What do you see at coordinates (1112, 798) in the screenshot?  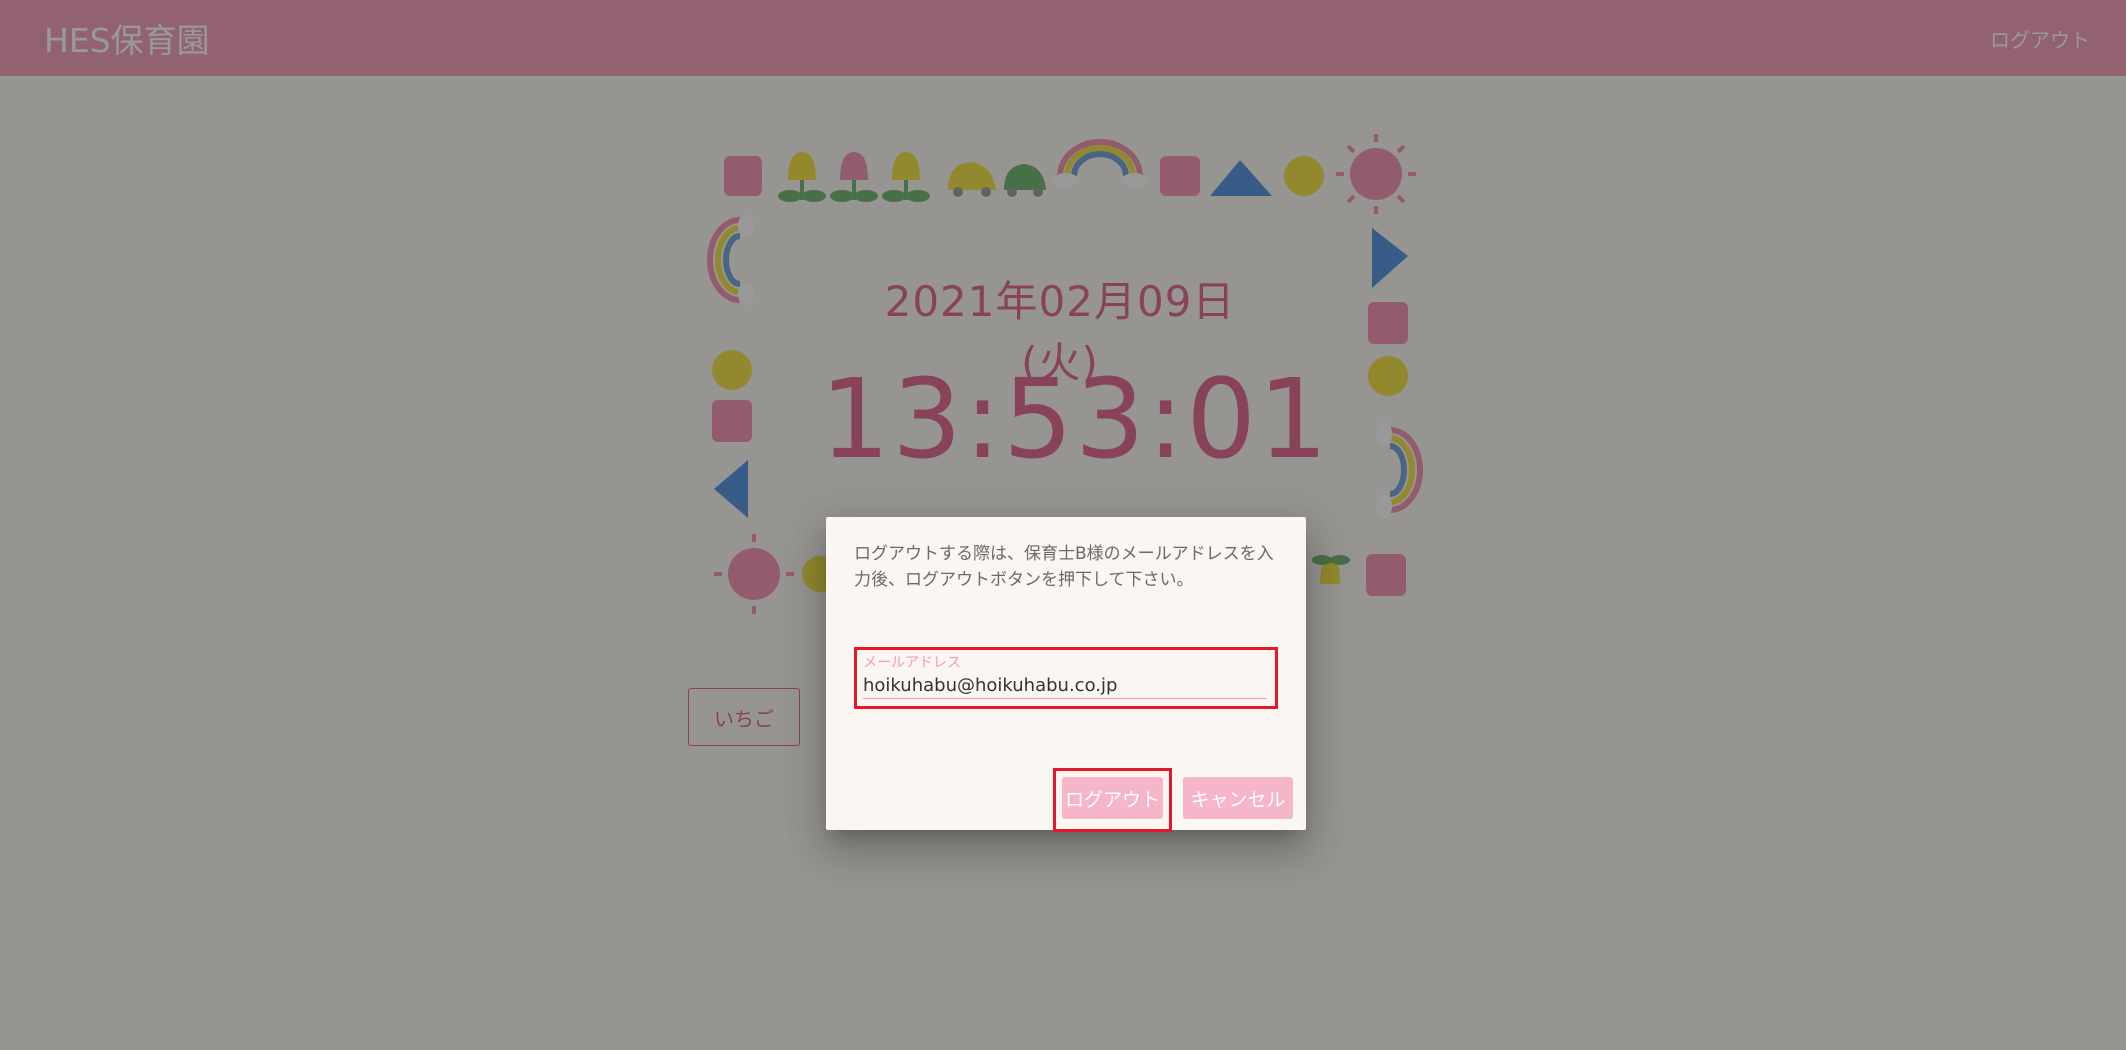 I see `logout-button: ログアウト` at bounding box center [1112, 798].